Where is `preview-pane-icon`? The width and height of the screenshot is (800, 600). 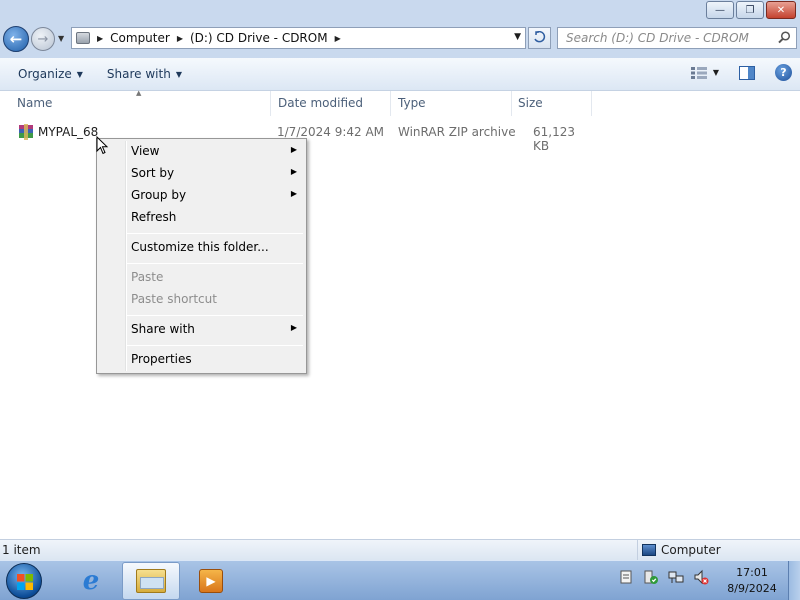
preview-pane-icon is located at coordinates (747, 72).